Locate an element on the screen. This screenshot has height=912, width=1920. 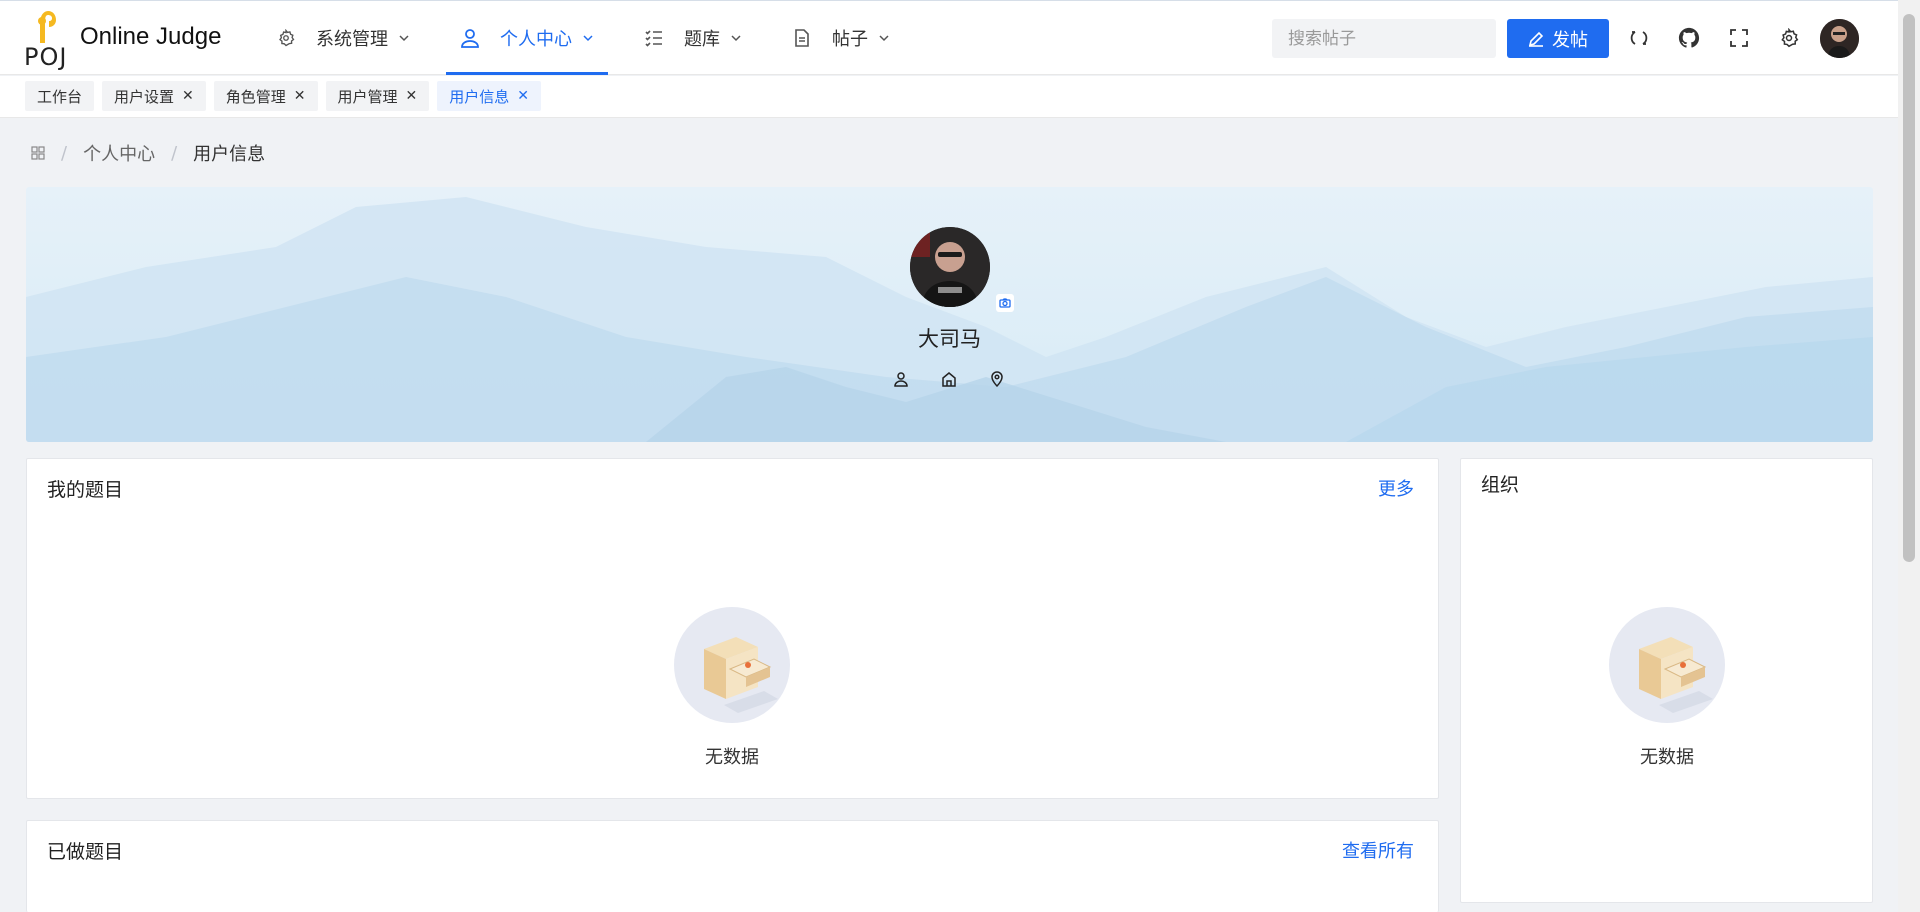
logo-mark-icon is located at coordinates (47, 27).